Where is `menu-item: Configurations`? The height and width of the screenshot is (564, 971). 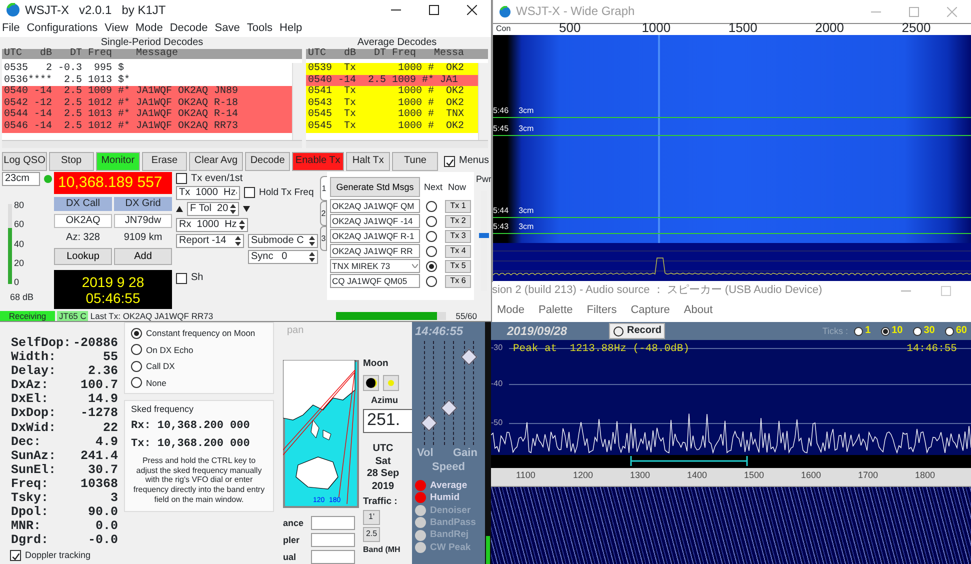
menu-item: Configurations is located at coordinates (62, 29).